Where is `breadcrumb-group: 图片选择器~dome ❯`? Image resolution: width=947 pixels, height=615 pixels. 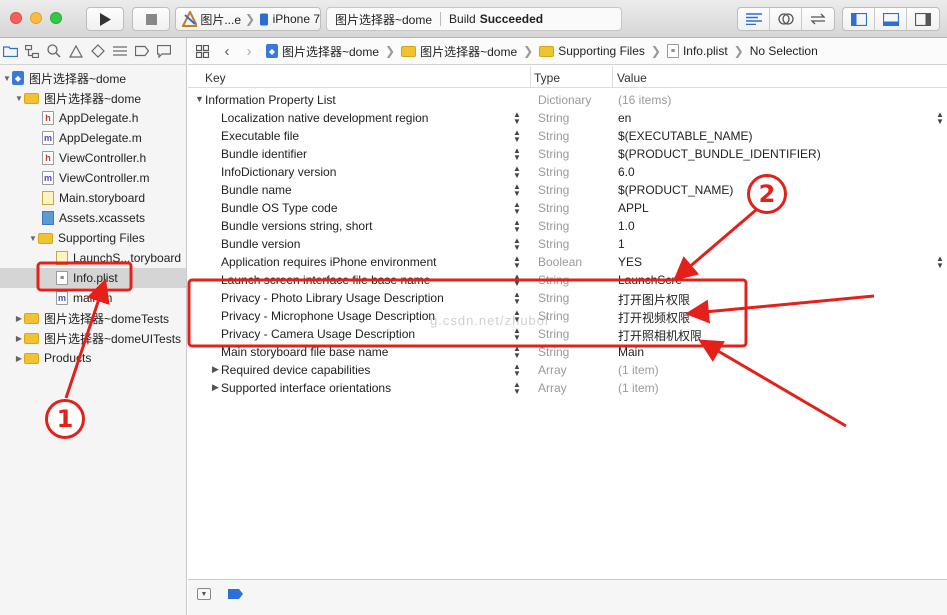
breadcrumb-group: 图片选择器~dome ❯ is located at coordinates (467, 51).